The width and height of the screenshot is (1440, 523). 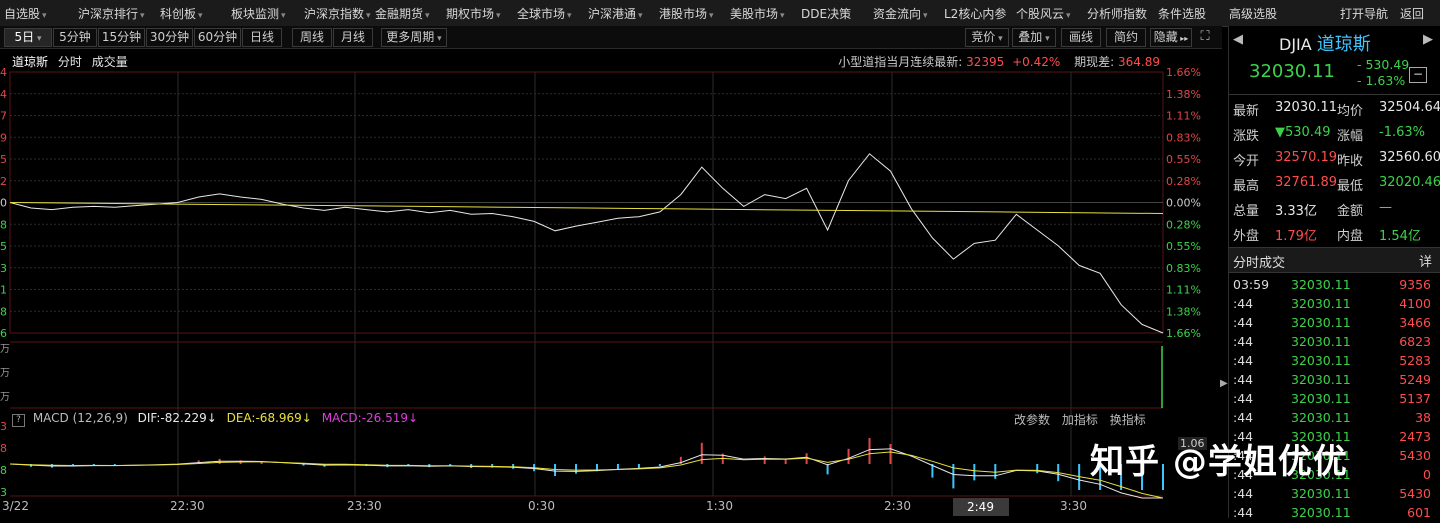 I want to click on menu-item-label: DDE决策, so click(x=826, y=14).